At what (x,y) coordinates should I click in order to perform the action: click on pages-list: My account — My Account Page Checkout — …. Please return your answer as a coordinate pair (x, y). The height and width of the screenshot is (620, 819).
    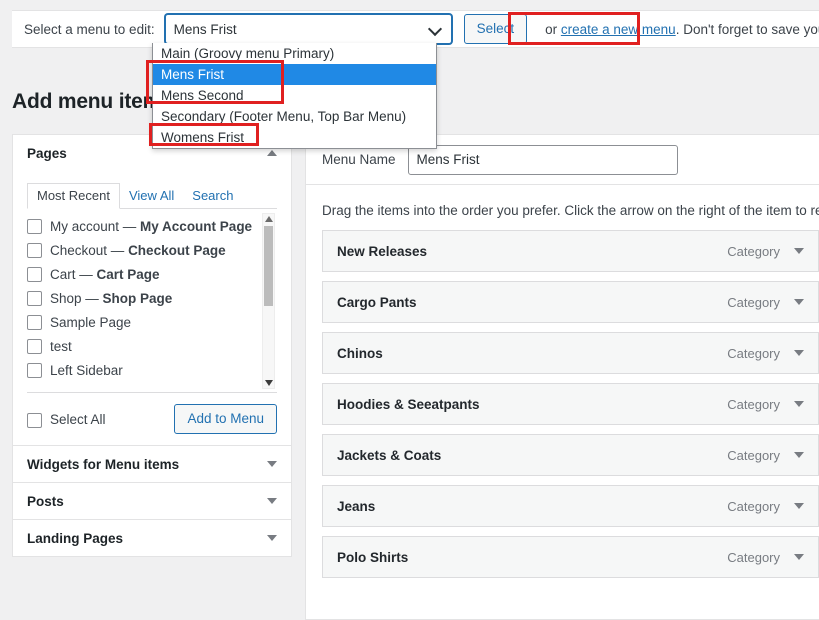
    Looking at the image, I should click on (152, 301).